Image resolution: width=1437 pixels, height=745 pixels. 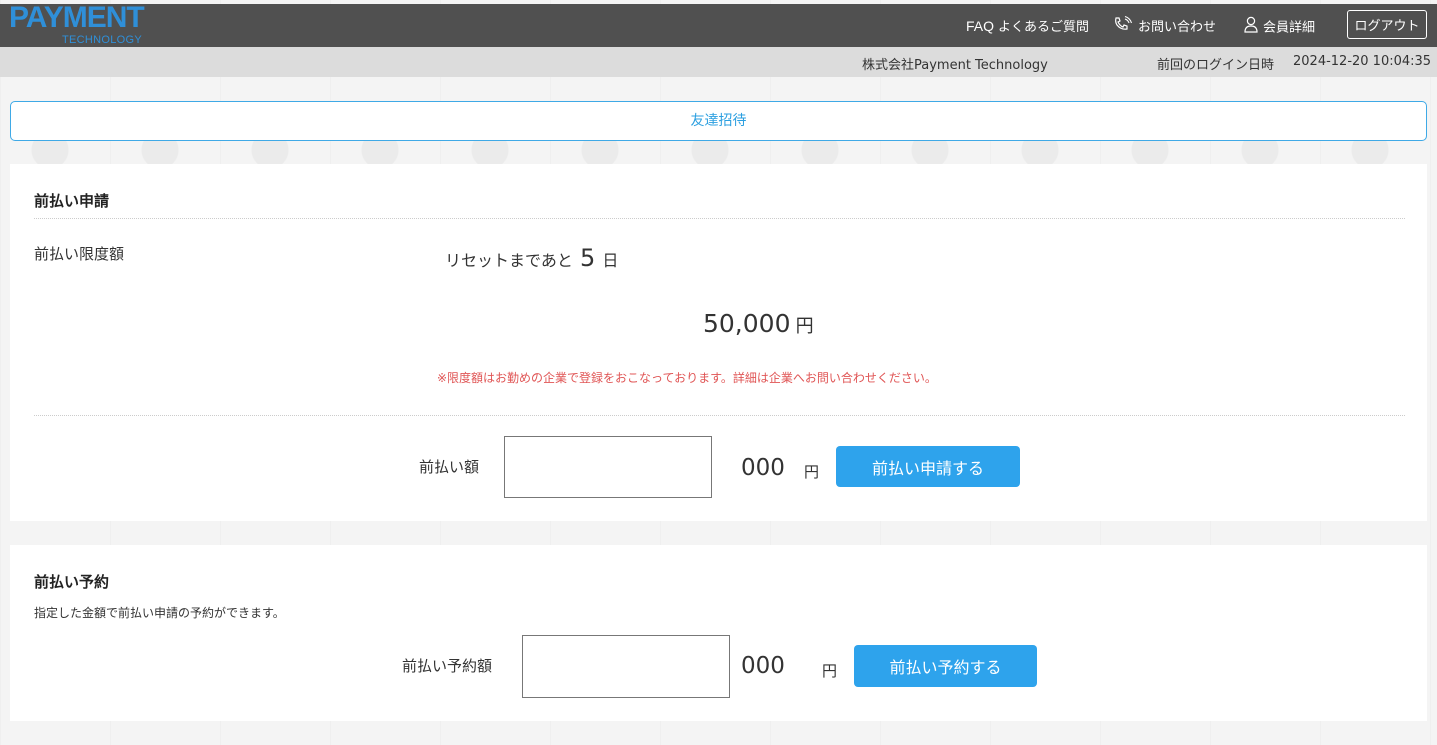 What do you see at coordinates (1177, 27) in the screenshot?
I see `contact-label: お問い合わせ` at bounding box center [1177, 27].